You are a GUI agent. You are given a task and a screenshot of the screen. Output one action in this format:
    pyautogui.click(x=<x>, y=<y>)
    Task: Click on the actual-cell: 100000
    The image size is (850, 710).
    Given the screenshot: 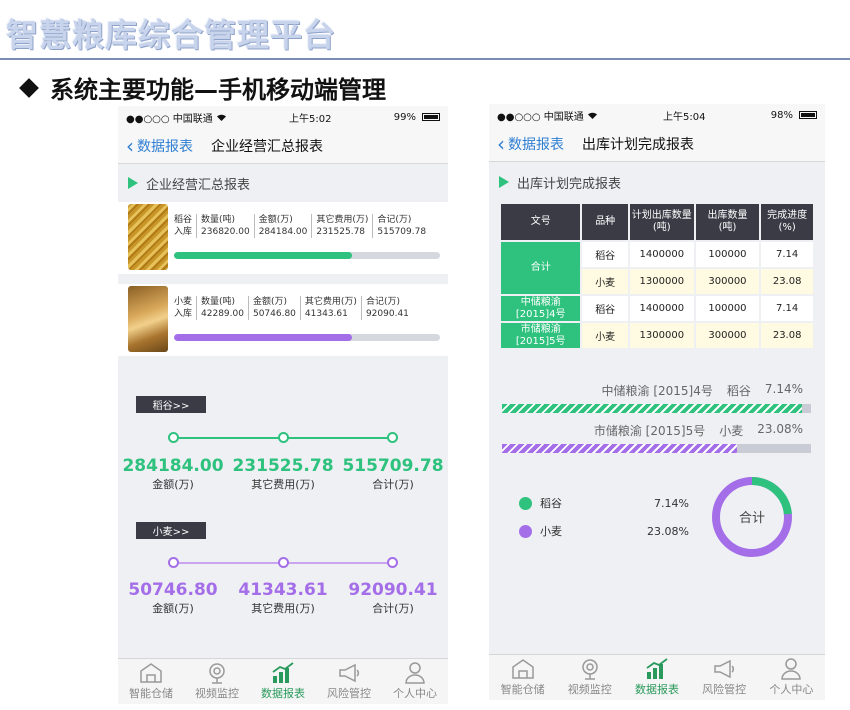 What is the action you would take?
    pyautogui.click(x=727, y=308)
    